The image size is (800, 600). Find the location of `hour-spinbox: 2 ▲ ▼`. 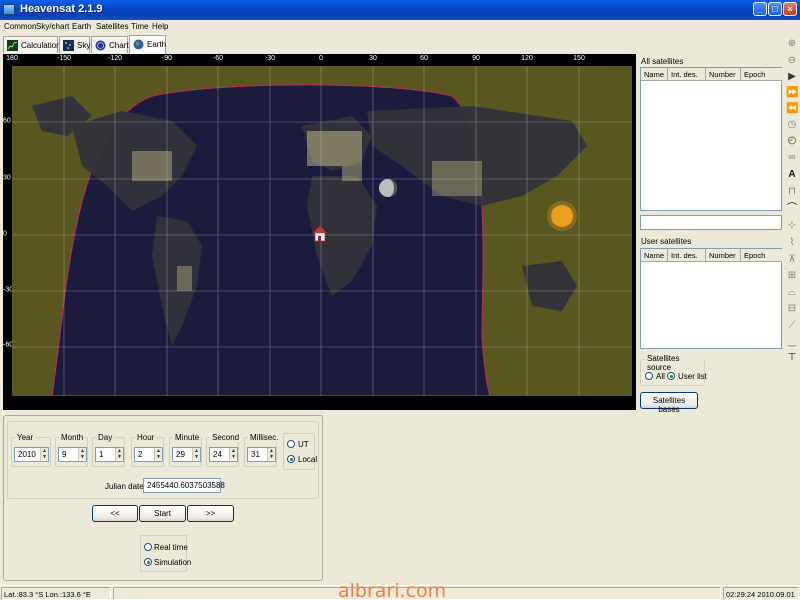

hour-spinbox: 2 ▲ ▼ is located at coordinates (148, 454).